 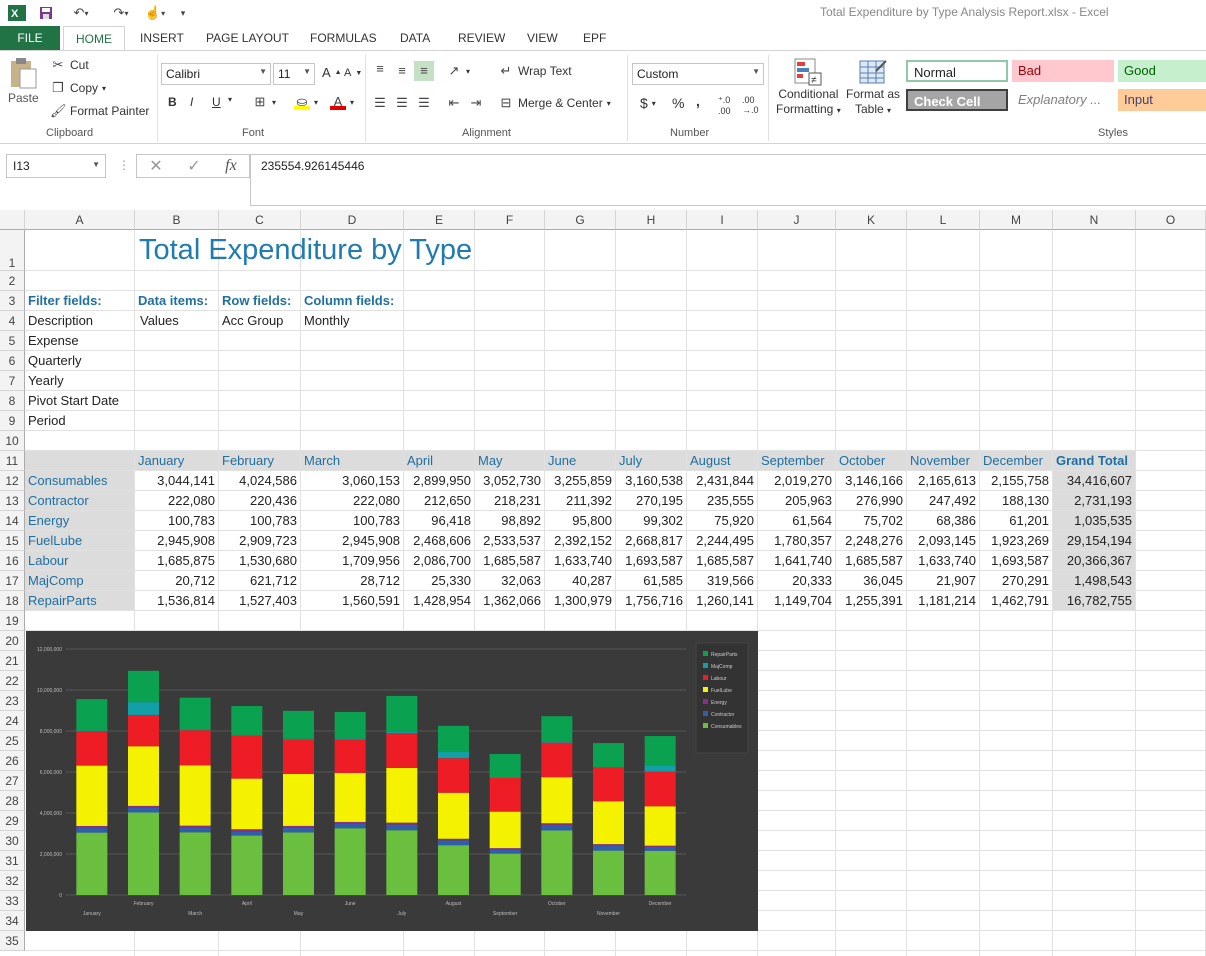 I want to click on value-cell: 1,693,587, so click(x=1016, y=560).